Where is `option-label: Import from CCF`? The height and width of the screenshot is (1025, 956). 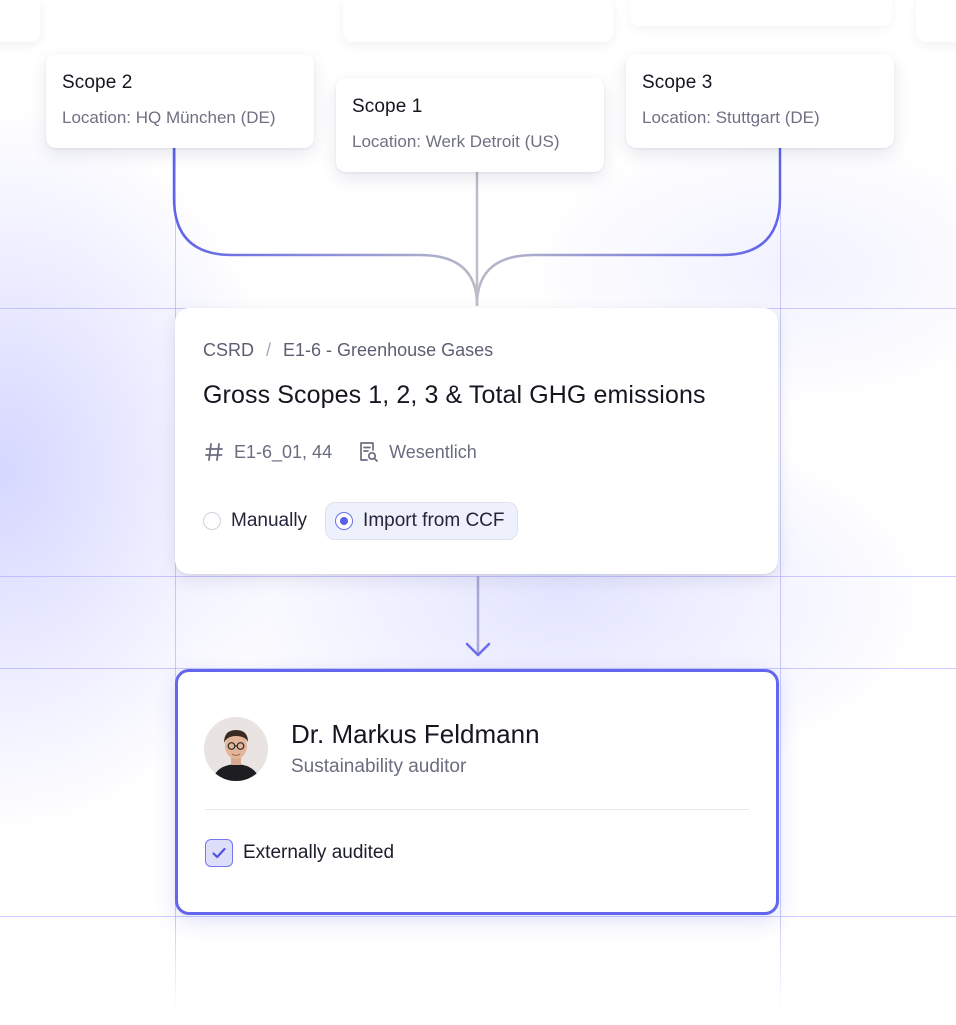 option-label: Import from CCF is located at coordinates (434, 520).